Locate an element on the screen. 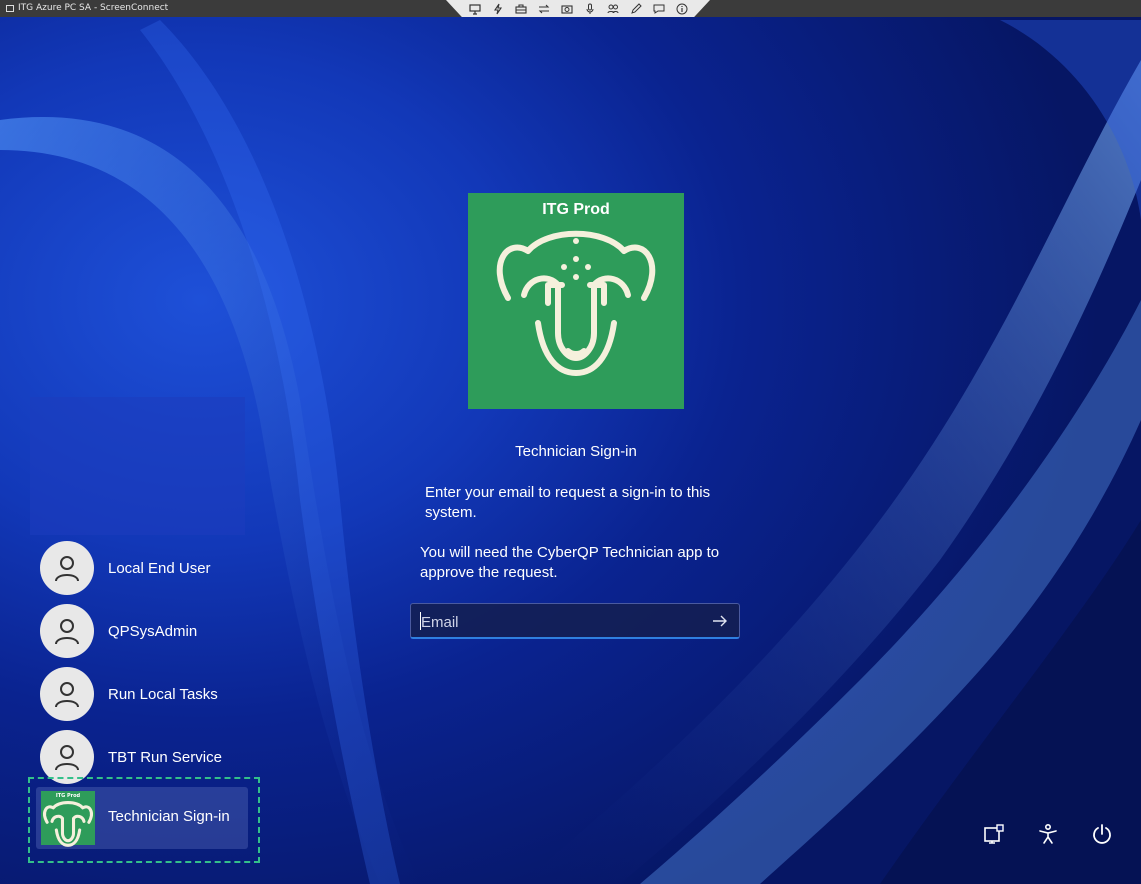 This screenshot has width=1141, height=884. window-title: ITG Azure PC SA - ScreenConnect is located at coordinates (93, 8).